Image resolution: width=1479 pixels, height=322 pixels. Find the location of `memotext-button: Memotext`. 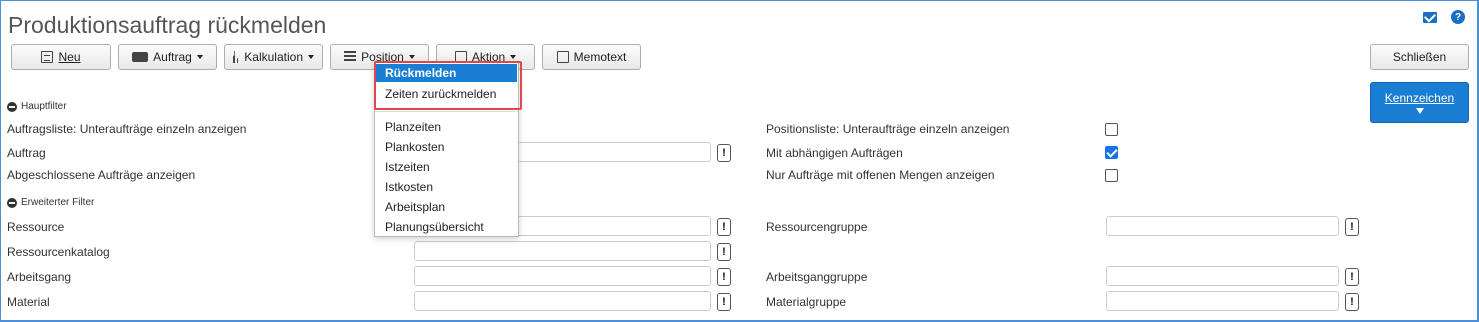

memotext-button: Memotext is located at coordinates (591, 57).